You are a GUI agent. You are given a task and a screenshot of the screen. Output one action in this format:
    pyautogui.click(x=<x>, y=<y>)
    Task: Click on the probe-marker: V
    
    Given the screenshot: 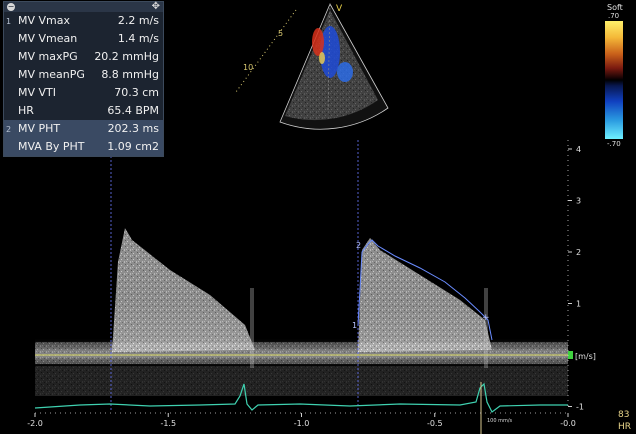 What is the action you would take?
    pyautogui.click(x=339, y=9)
    